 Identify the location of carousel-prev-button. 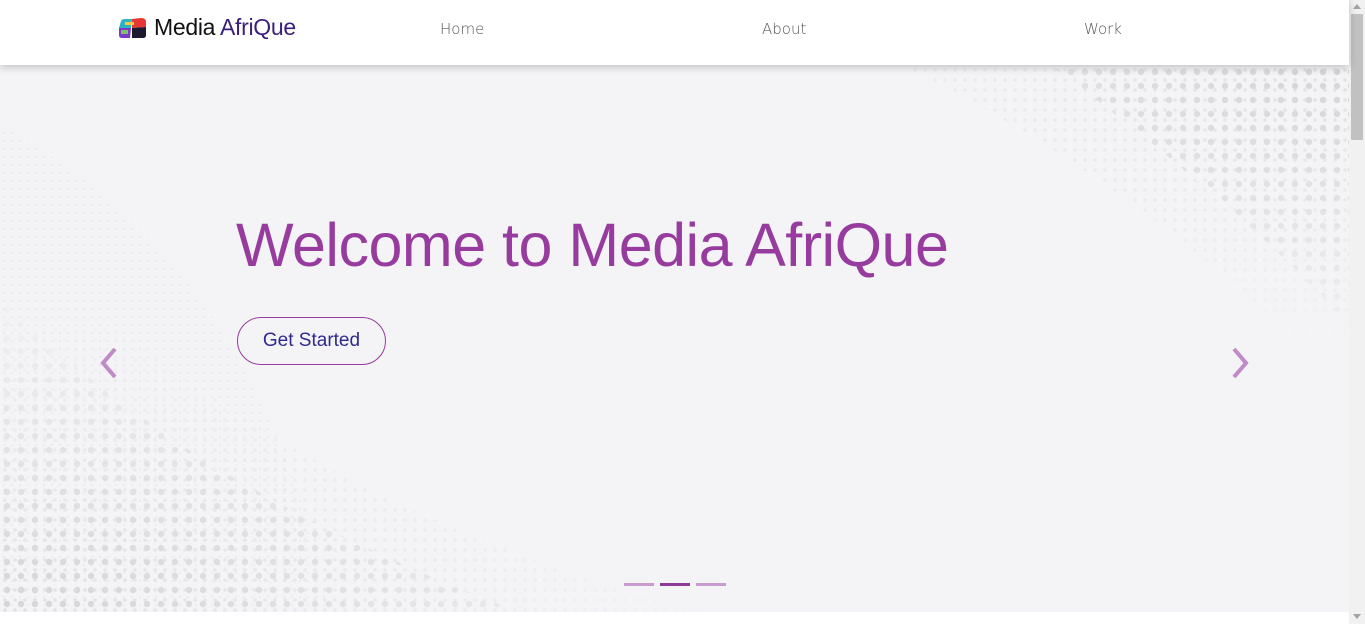
(109, 363).